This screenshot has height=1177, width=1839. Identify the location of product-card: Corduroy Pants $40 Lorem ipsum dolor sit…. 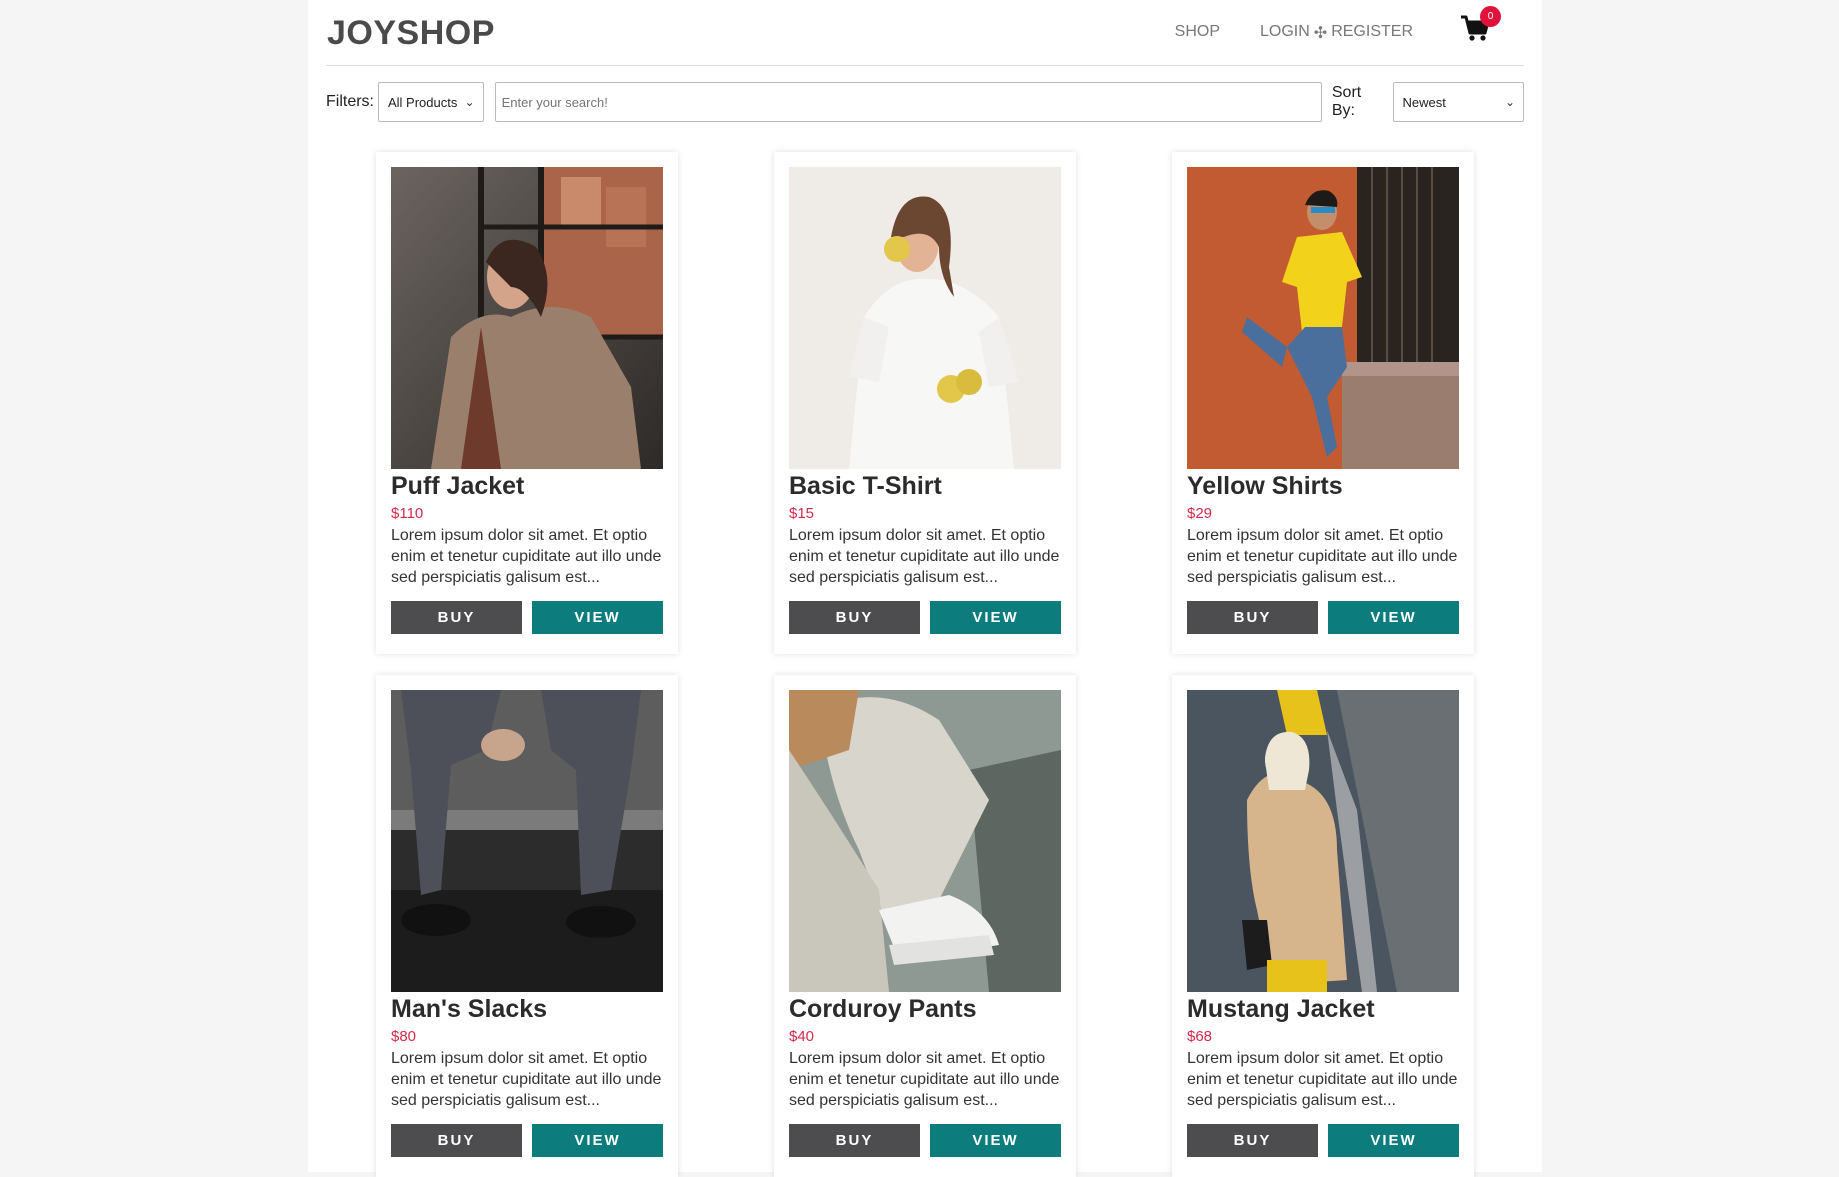
(925, 926).